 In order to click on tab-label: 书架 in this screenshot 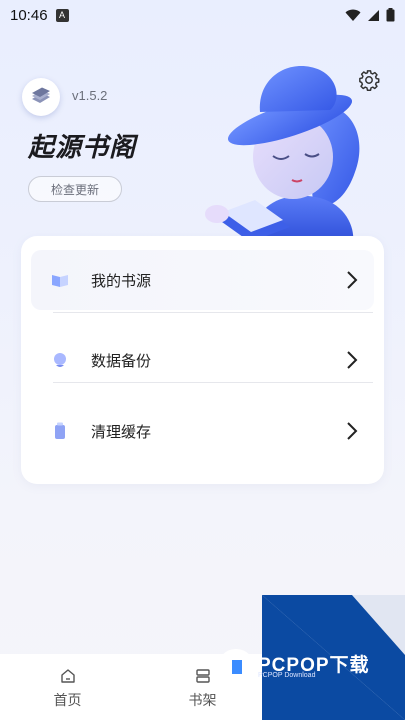, I will do `click(202, 701)`.